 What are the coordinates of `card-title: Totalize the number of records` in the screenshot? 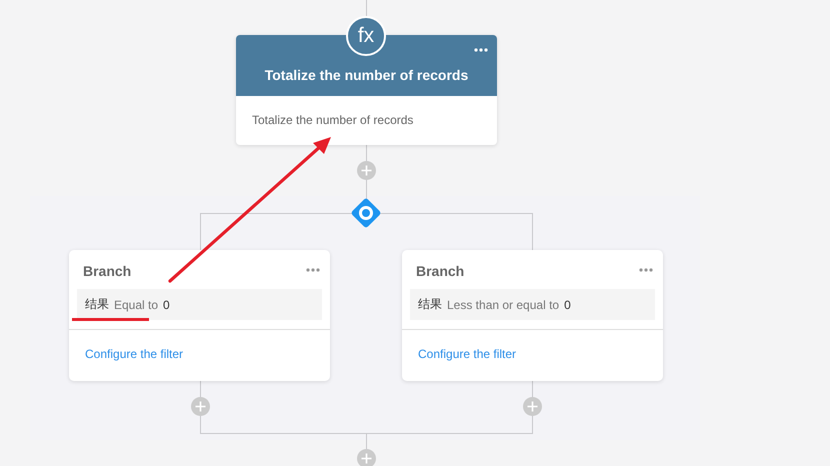 It's located at (366, 75).